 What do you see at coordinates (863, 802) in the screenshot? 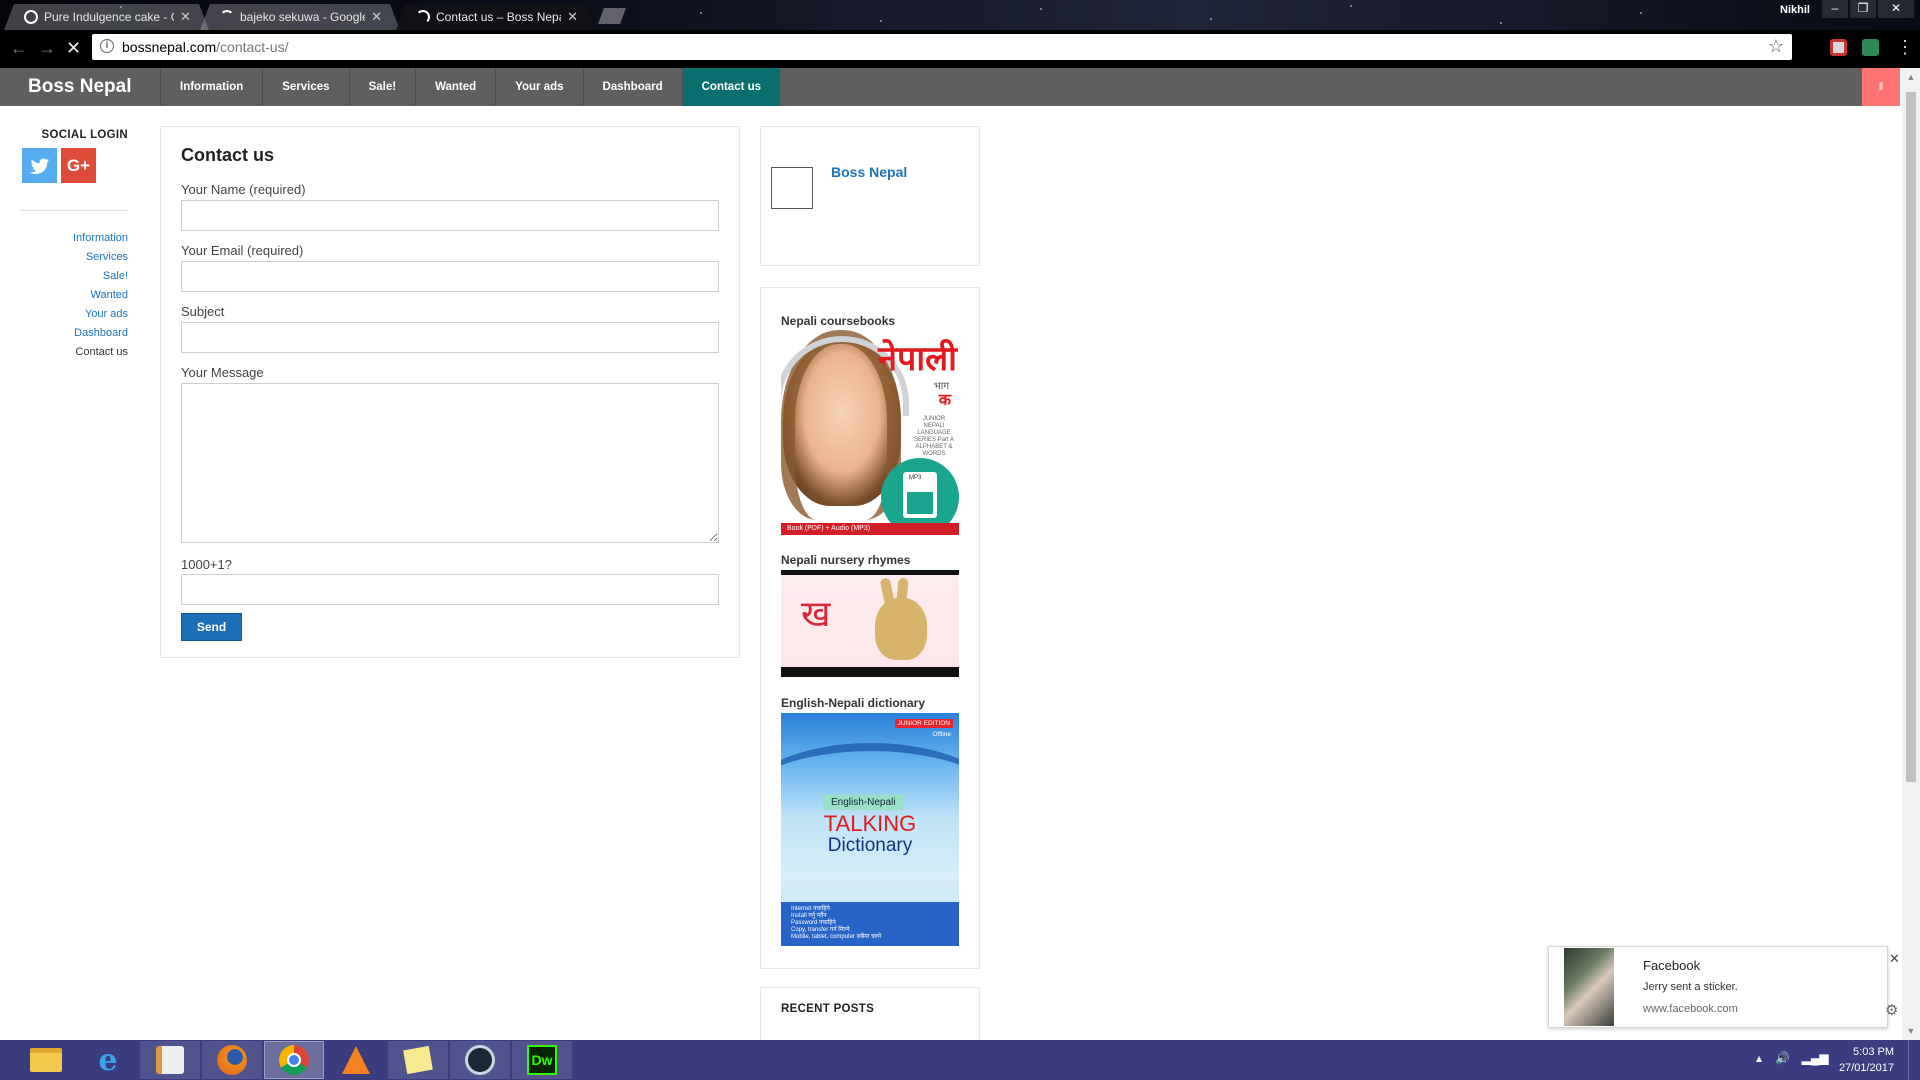
I see `ad-art-language: English-Nepali` at bounding box center [863, 802].